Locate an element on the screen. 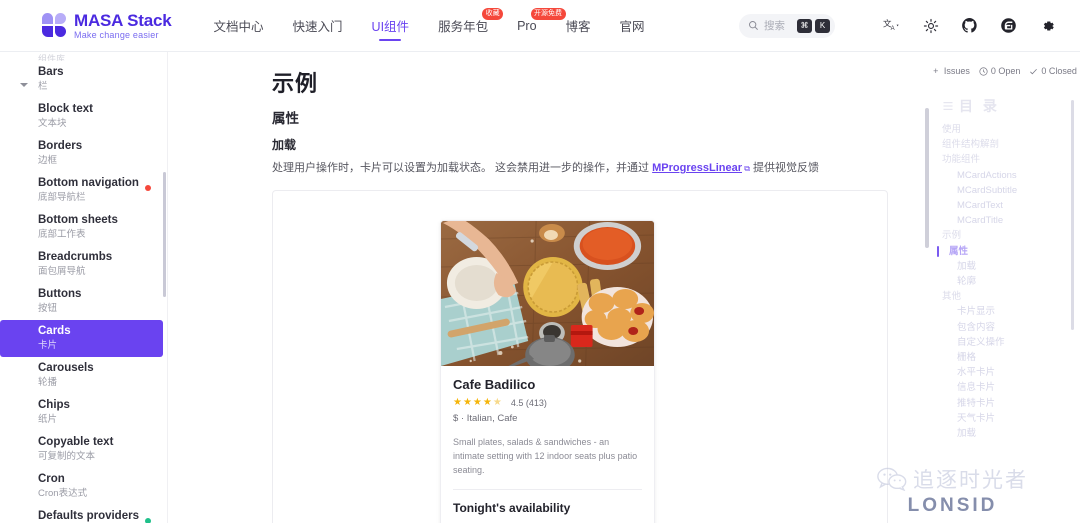  card-rating: ★★★★★ 4.5 (413) is located at coordinates (547, 402).